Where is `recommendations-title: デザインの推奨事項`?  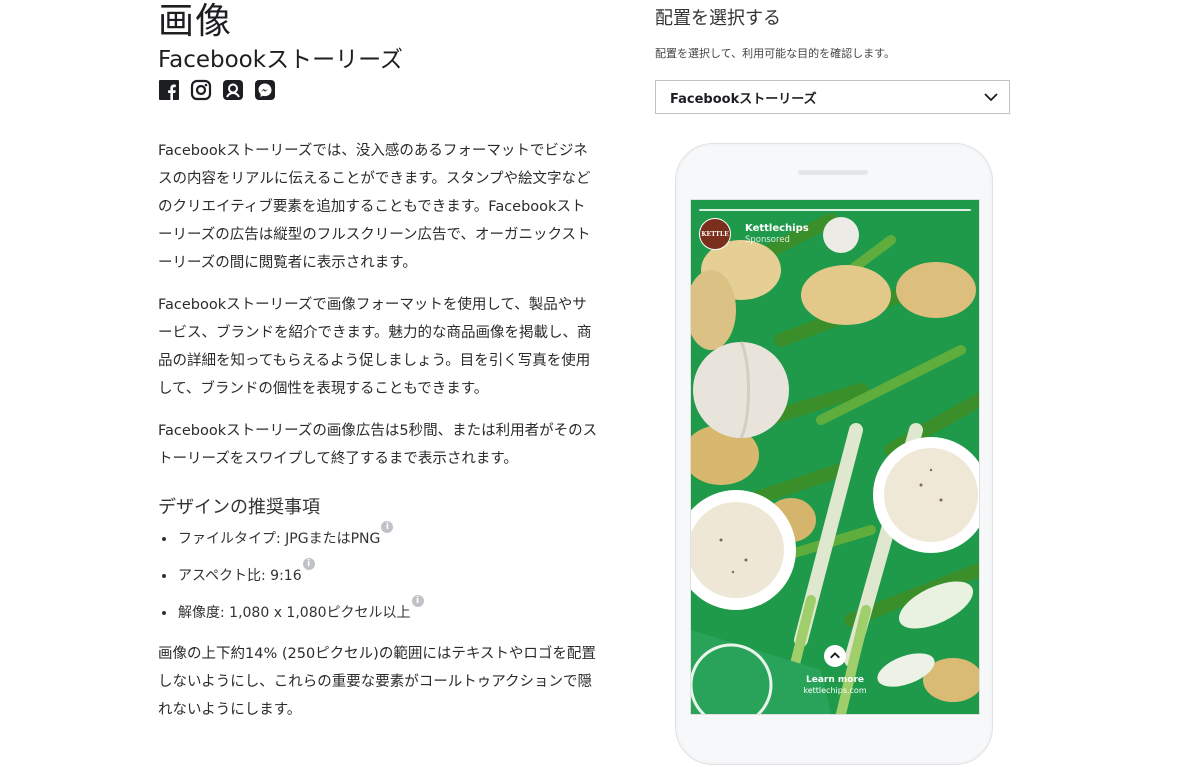
recommendations-title: デザインの推奨事項 is located at coordinates (239, 507).